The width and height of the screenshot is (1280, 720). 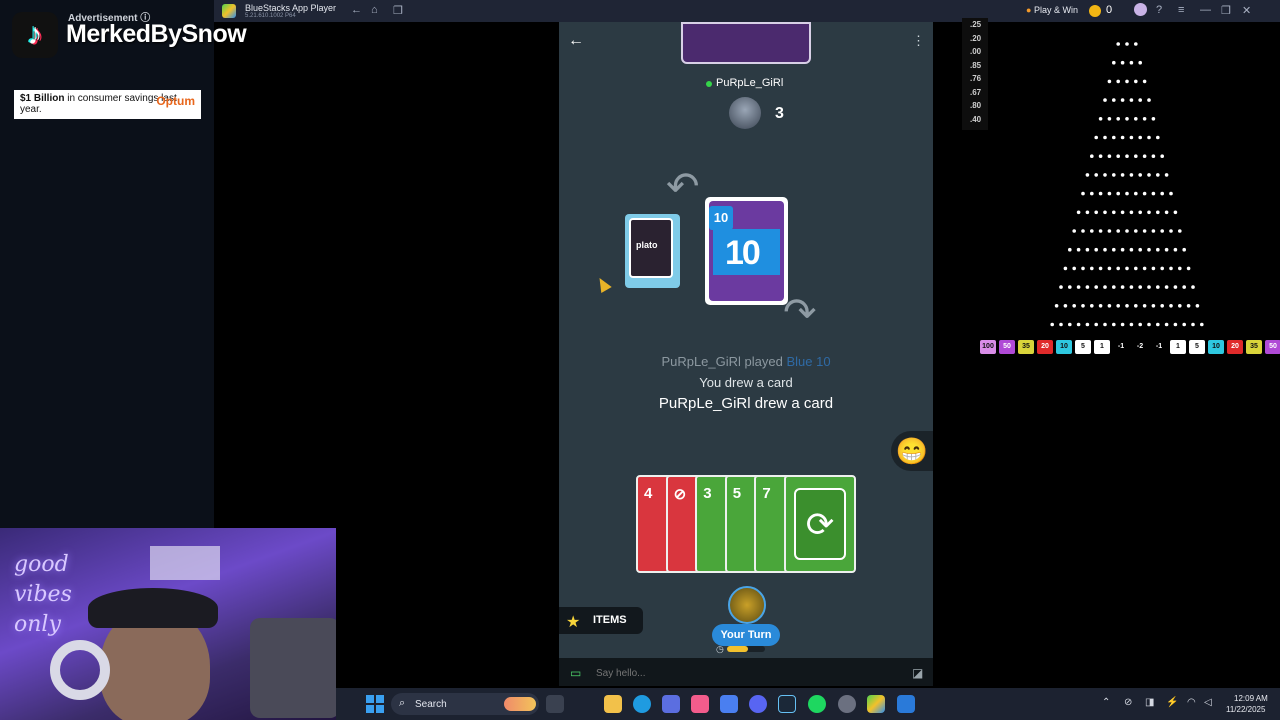 What do you see at coordinates (1205, 10) in the screenshot?
I see `minimize-icon: —` at bounding box center [1205, 10].